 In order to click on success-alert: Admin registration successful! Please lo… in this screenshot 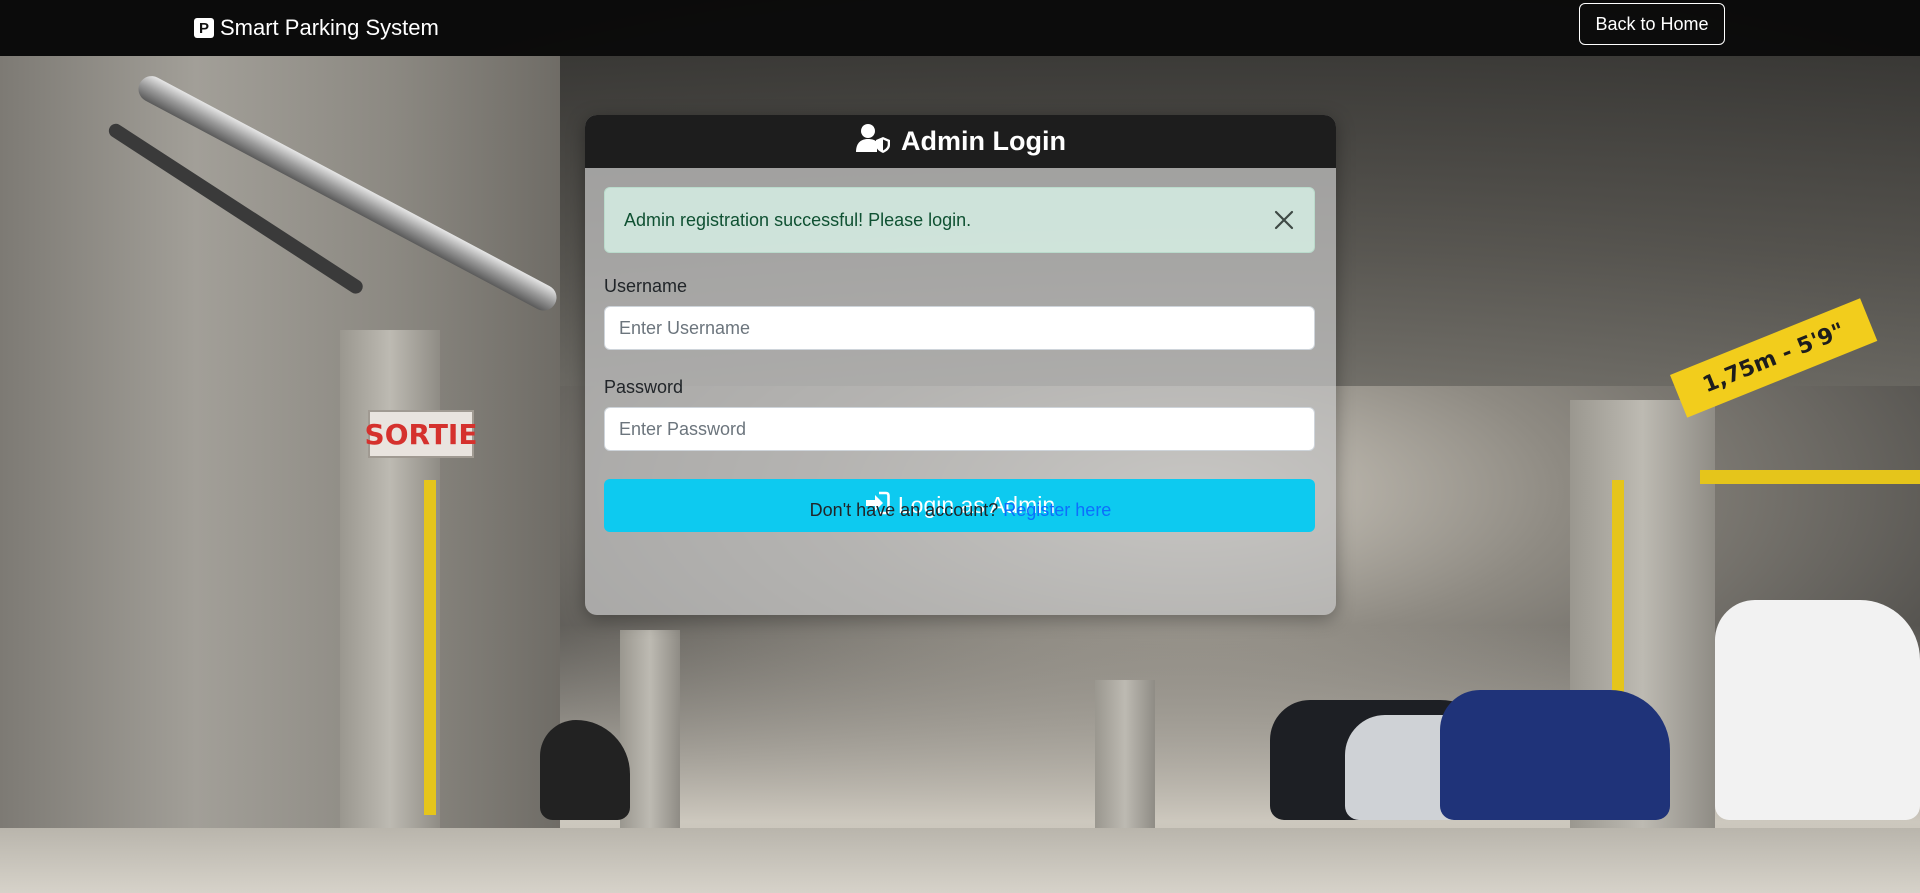, I will do `click(959, 220)`.